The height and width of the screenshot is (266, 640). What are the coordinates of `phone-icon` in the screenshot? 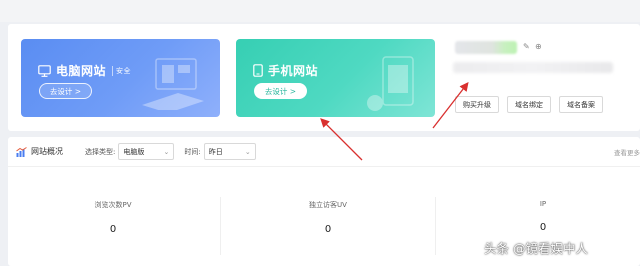 It's located at (258, 70).